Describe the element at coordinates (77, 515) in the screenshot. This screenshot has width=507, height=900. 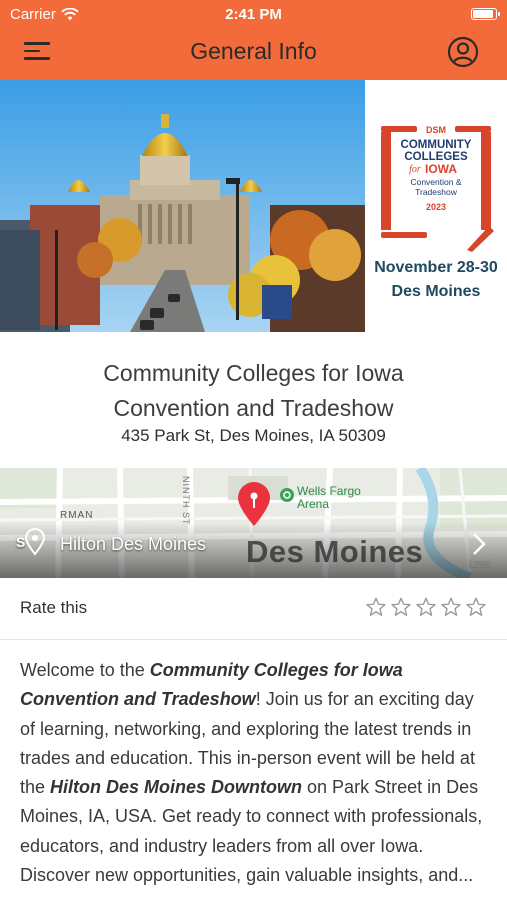
I see `map-fragment-label-2: RMAN` at that location.